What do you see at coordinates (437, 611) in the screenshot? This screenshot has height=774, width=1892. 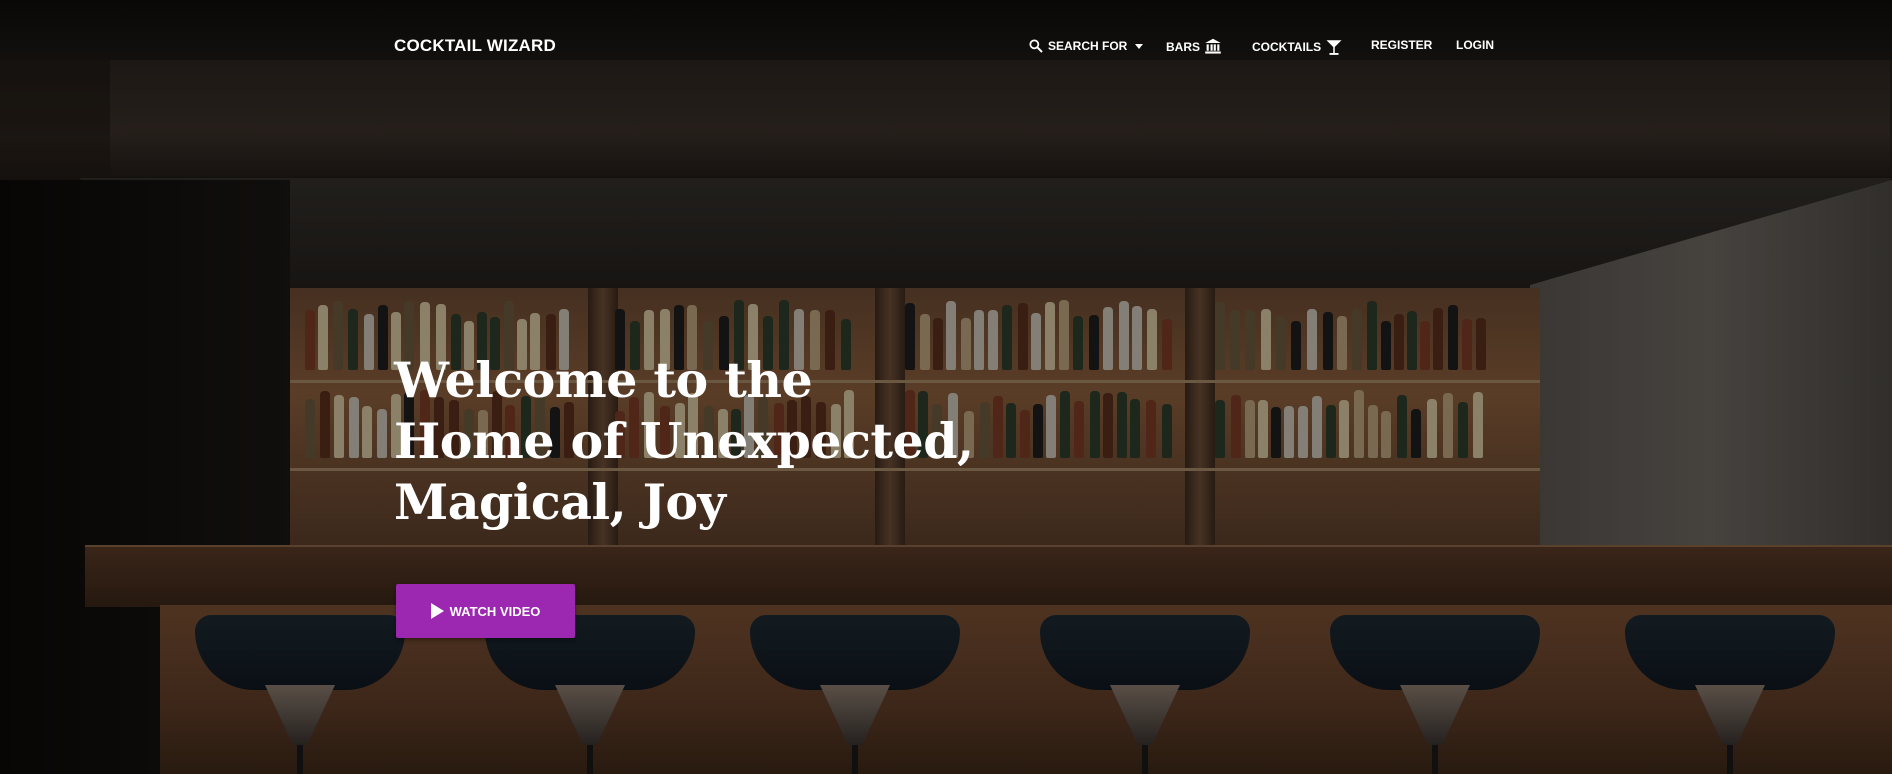 I see `play-icon` at bounding box center [437, 611].